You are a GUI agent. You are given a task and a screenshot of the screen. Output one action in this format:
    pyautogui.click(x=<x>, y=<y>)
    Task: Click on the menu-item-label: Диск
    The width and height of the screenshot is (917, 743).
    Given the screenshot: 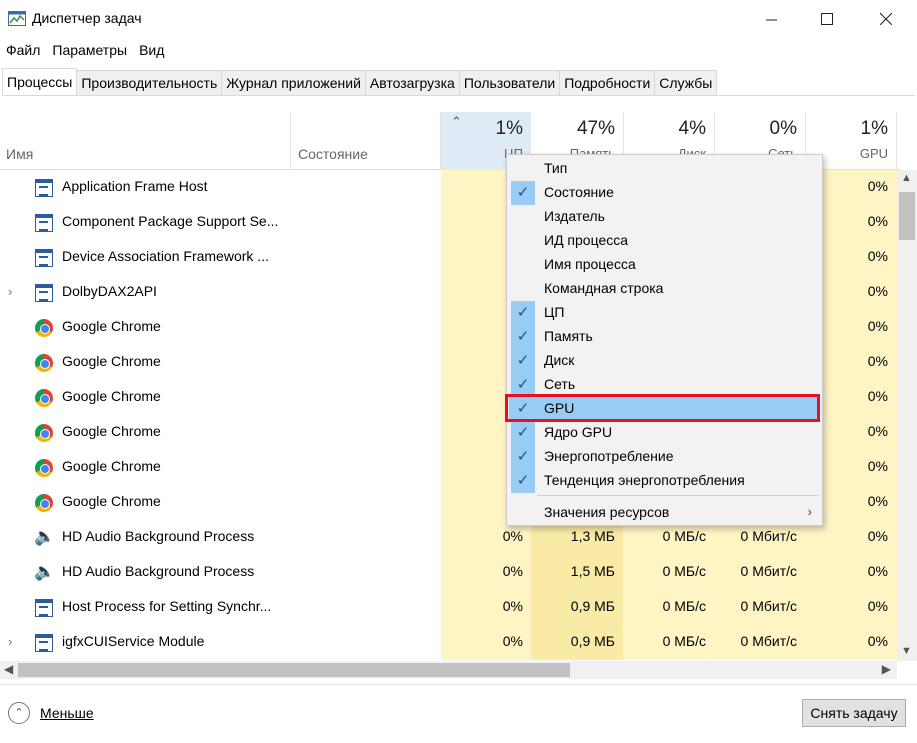 What is the action you would take?
    pyautogui.click(x=559, y=360)
    